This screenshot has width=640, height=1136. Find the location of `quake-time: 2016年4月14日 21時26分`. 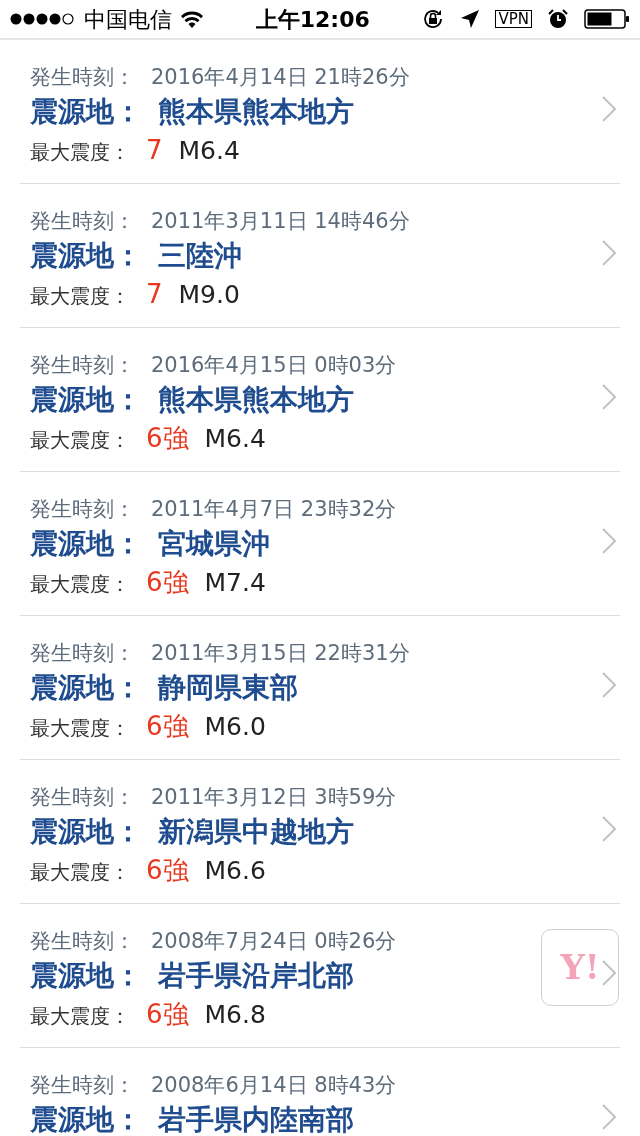

quake-time: 2016年4月14日 21時26分 is located at coordinates (280, 77).